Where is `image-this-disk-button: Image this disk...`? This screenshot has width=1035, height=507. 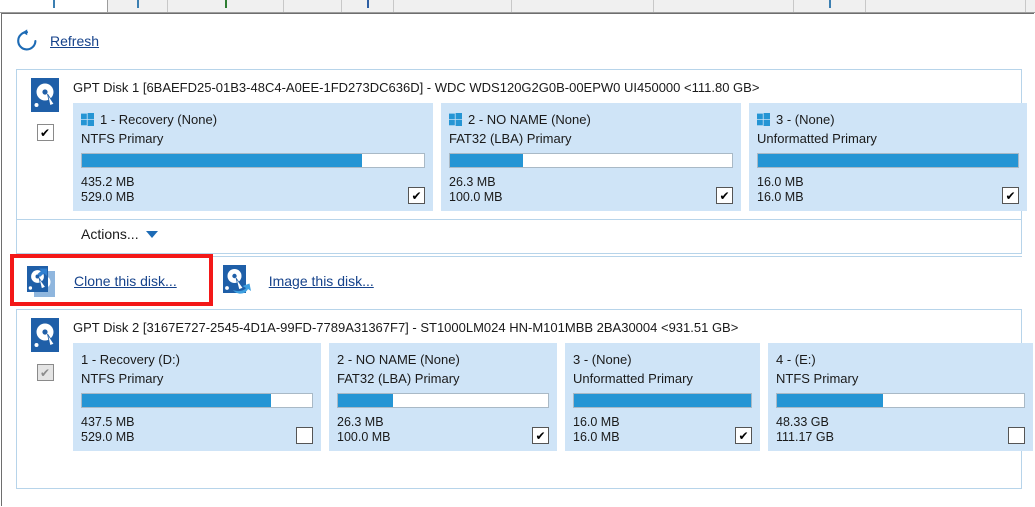 image-this-disk-button: Image this disk... is located at coordinates (297, 281).